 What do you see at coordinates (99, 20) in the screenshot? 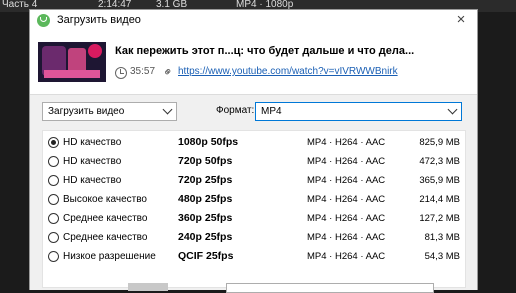
I see `dialog-title: Загрузить видео` at bounding box center [99, 20].